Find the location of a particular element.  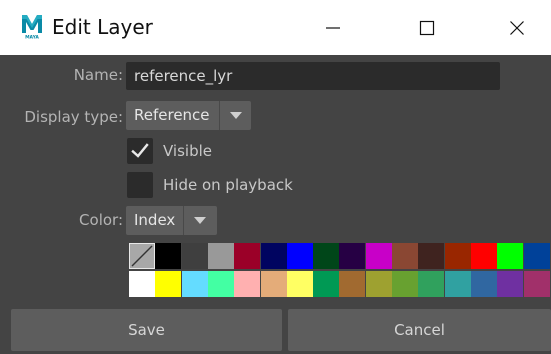

save-button: Save is located at coordinates (146, 330).